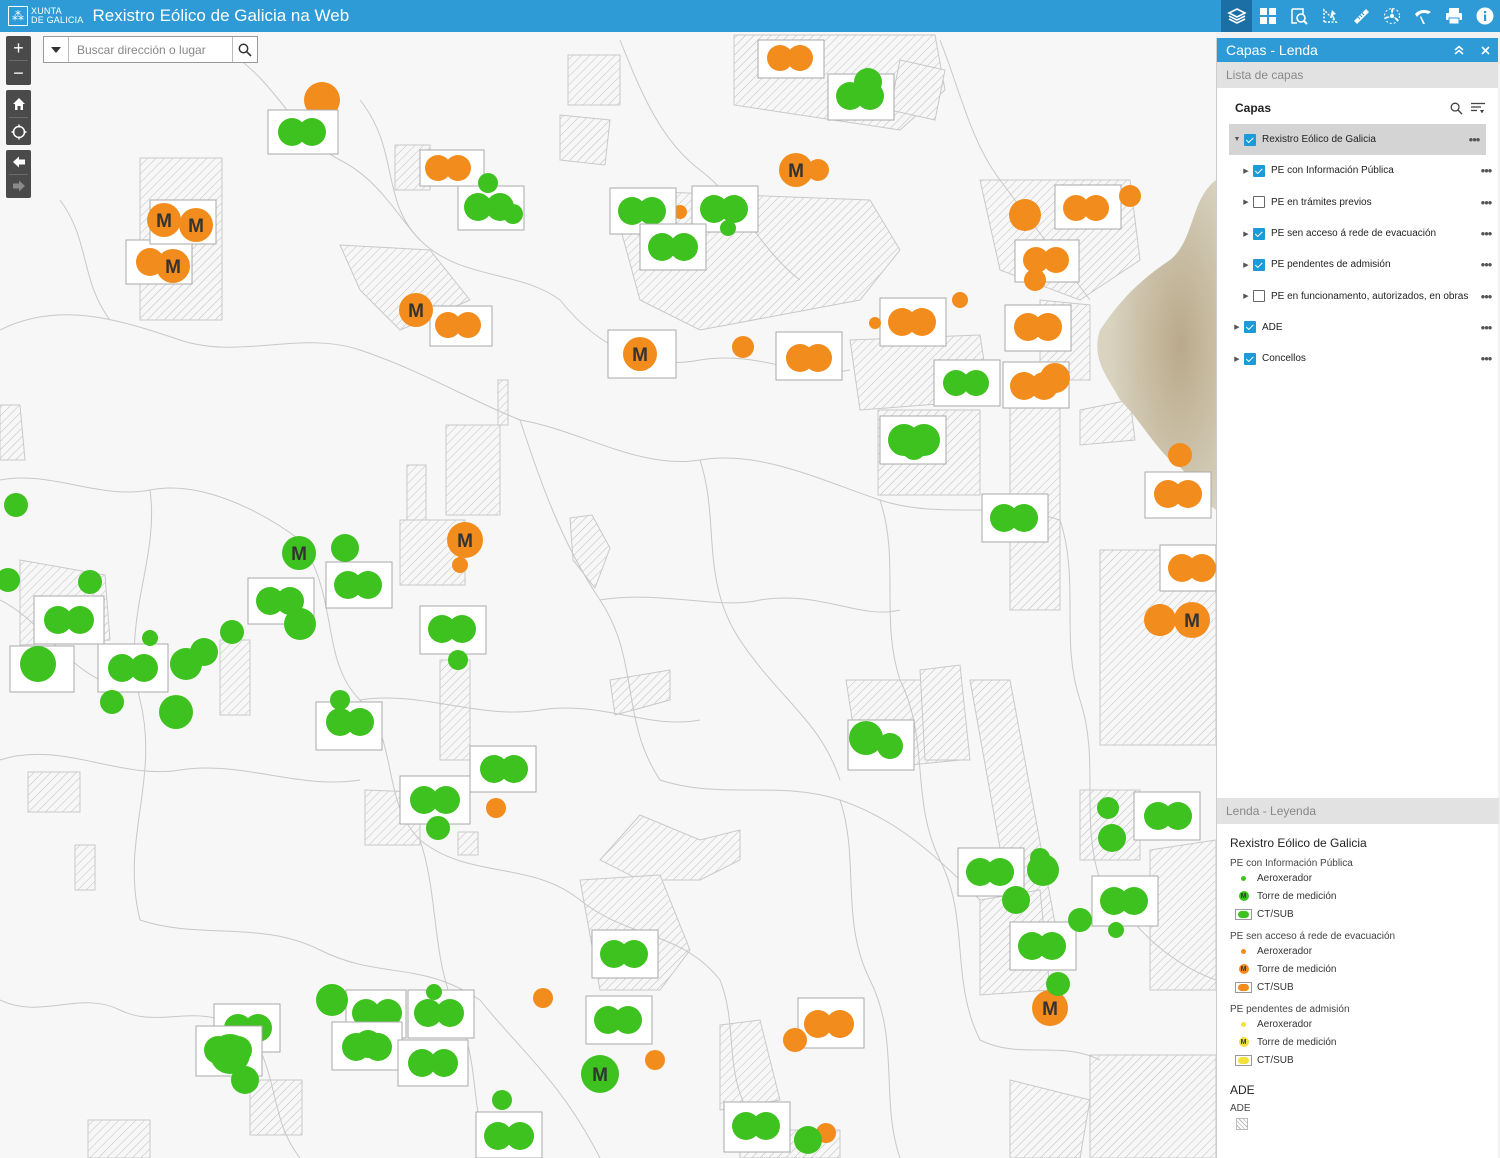  Describe the element at coordinates (1478, 108) in the screenshot. I see `layer-options-button` at that location.